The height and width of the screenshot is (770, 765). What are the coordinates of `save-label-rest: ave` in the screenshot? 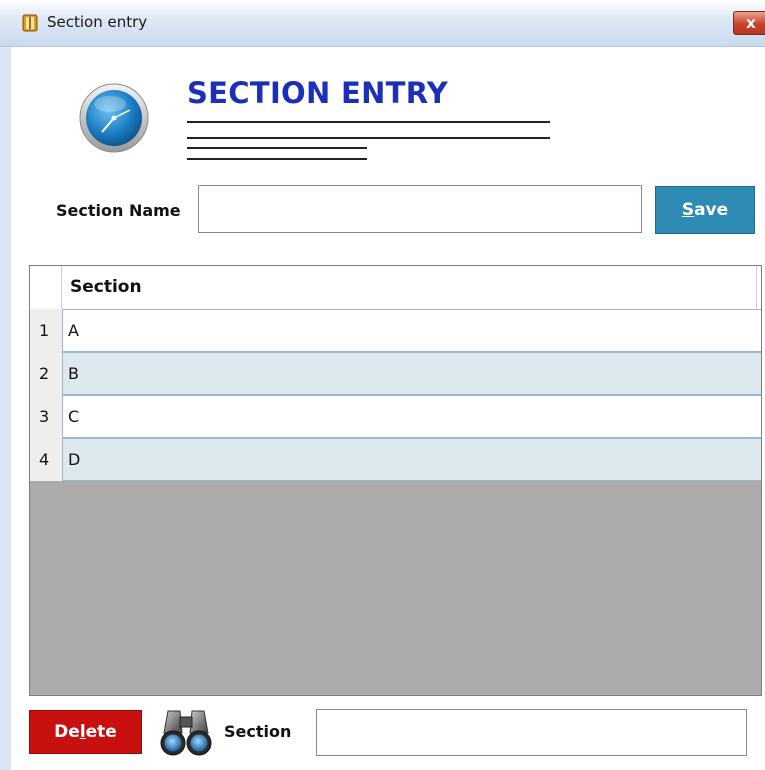 It's located at (711, 210).